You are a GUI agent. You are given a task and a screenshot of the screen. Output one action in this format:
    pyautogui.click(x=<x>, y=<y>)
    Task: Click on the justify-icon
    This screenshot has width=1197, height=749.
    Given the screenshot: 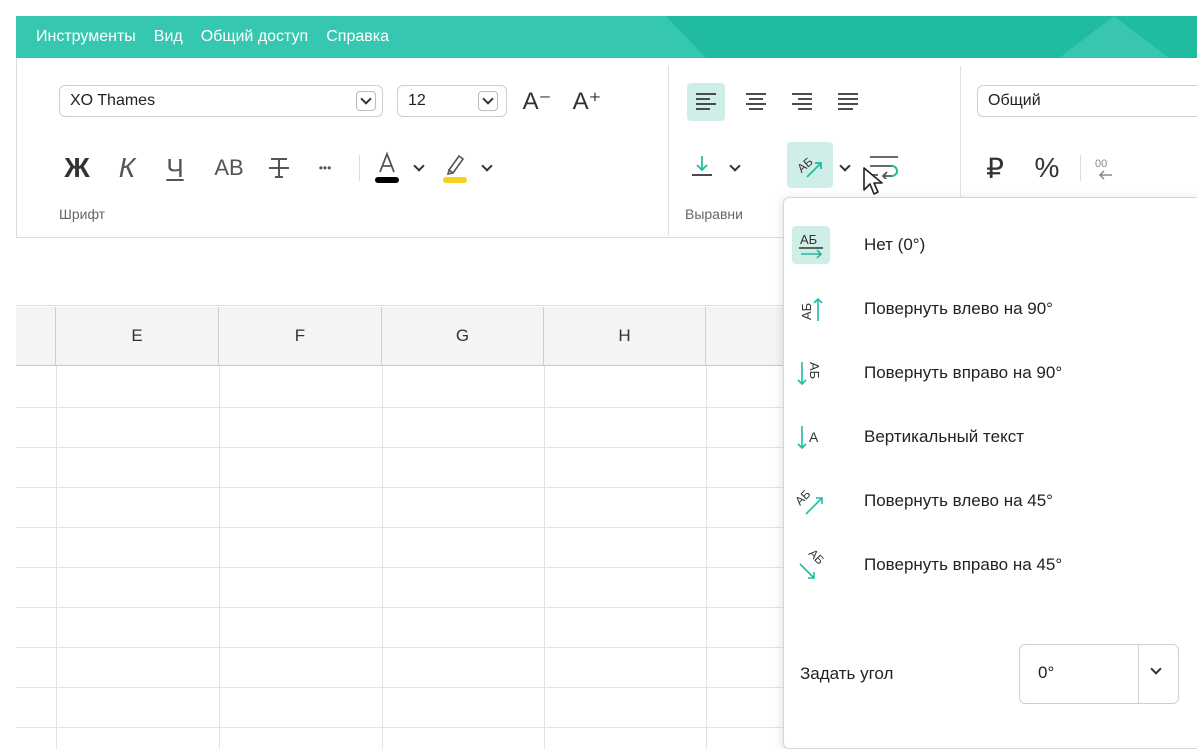 What is the action you would take?
    pyautogui.click(x=848, y=102)
    